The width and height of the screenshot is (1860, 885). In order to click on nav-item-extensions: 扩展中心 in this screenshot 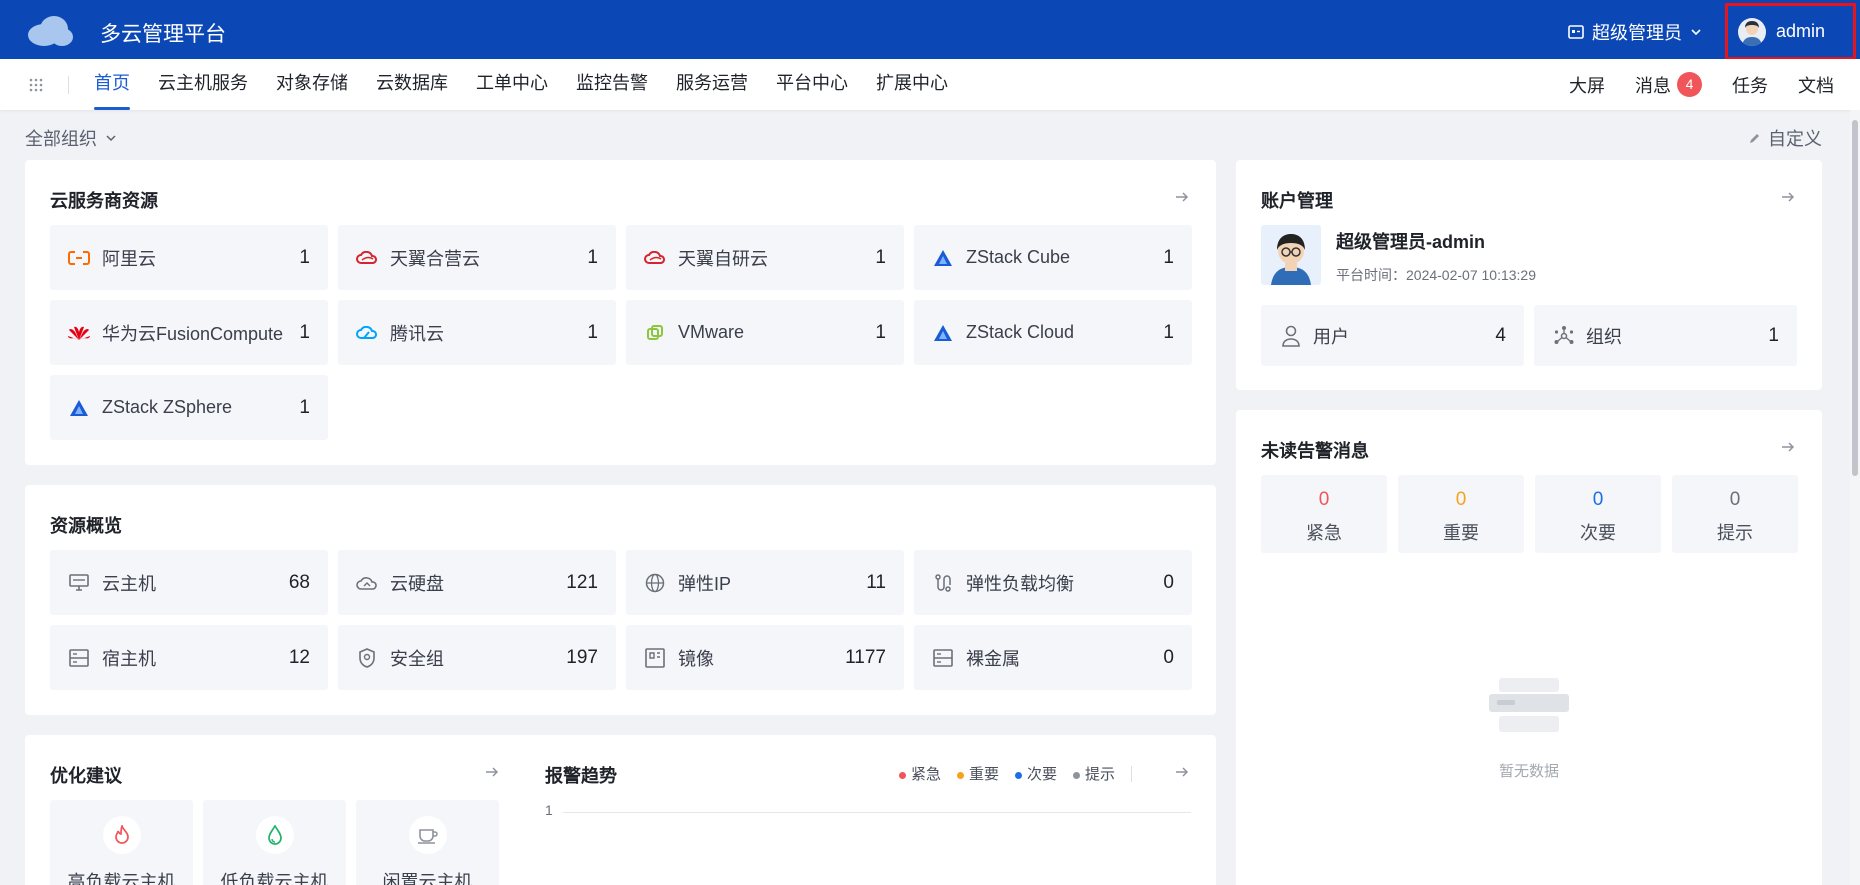, I will do `click(912, 84)`.